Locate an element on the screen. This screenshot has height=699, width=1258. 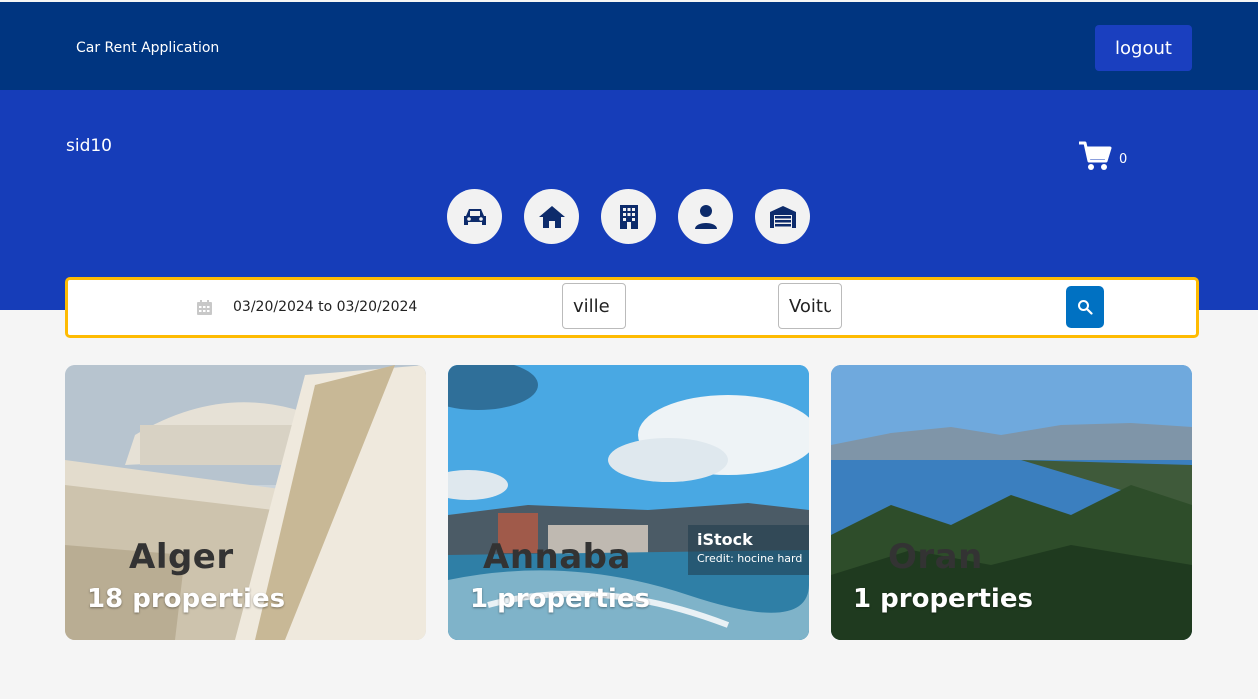
city-name: Oran is located at coordinates (935, 557).